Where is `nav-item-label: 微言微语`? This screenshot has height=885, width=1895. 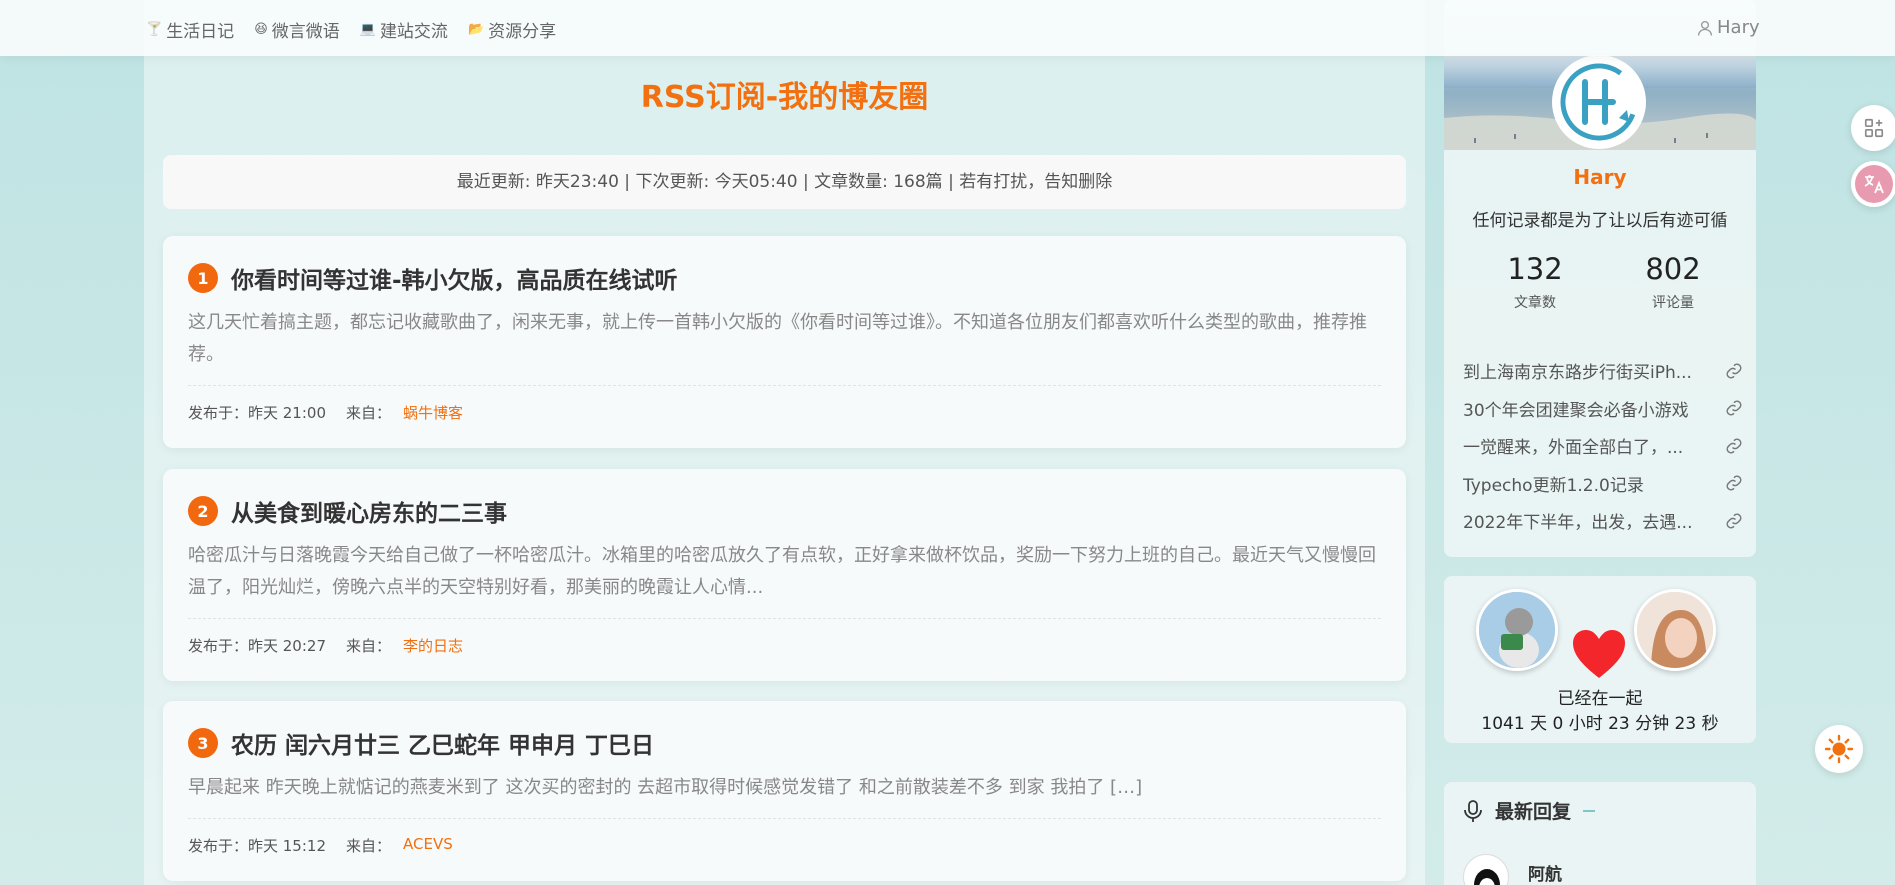 nav-item-label: 微言微语 is located at coordinates (305, 32).